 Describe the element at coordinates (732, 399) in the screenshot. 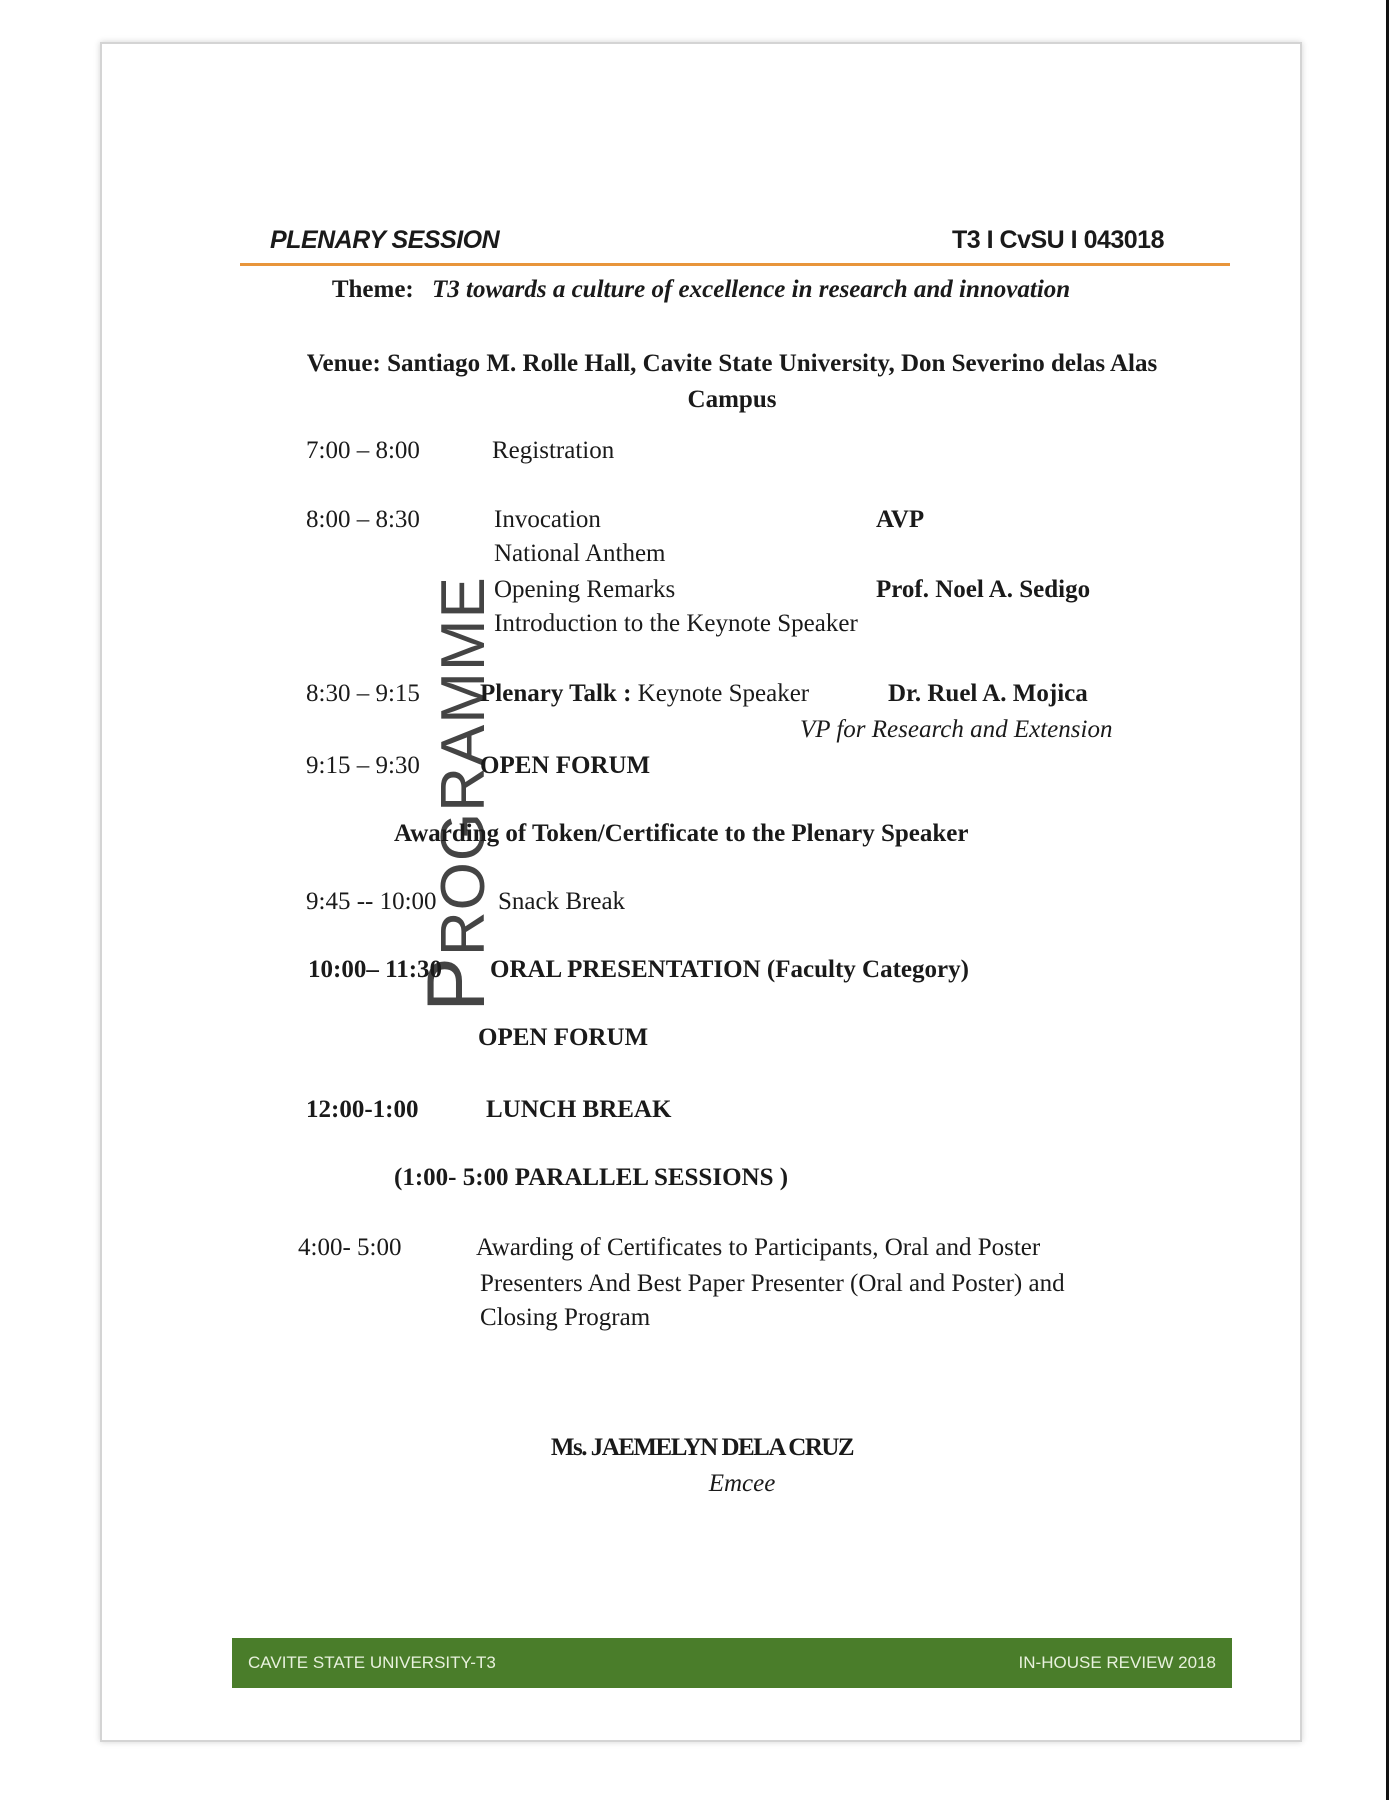

I see `venue-line-2: Campus` at that location.